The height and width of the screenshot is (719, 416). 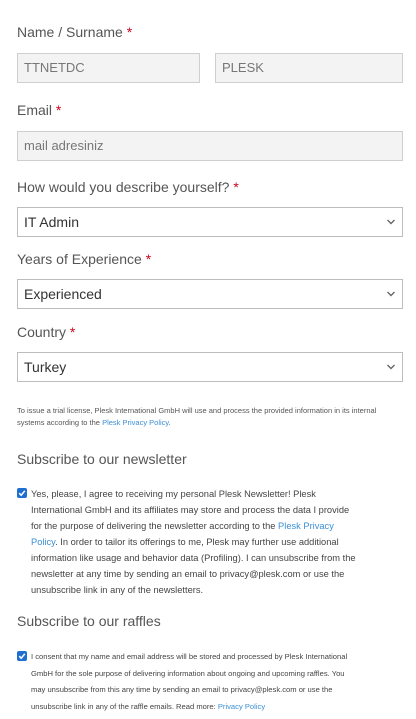 I want to click on describe-select: IT Admin, so click(x=210, y=222).